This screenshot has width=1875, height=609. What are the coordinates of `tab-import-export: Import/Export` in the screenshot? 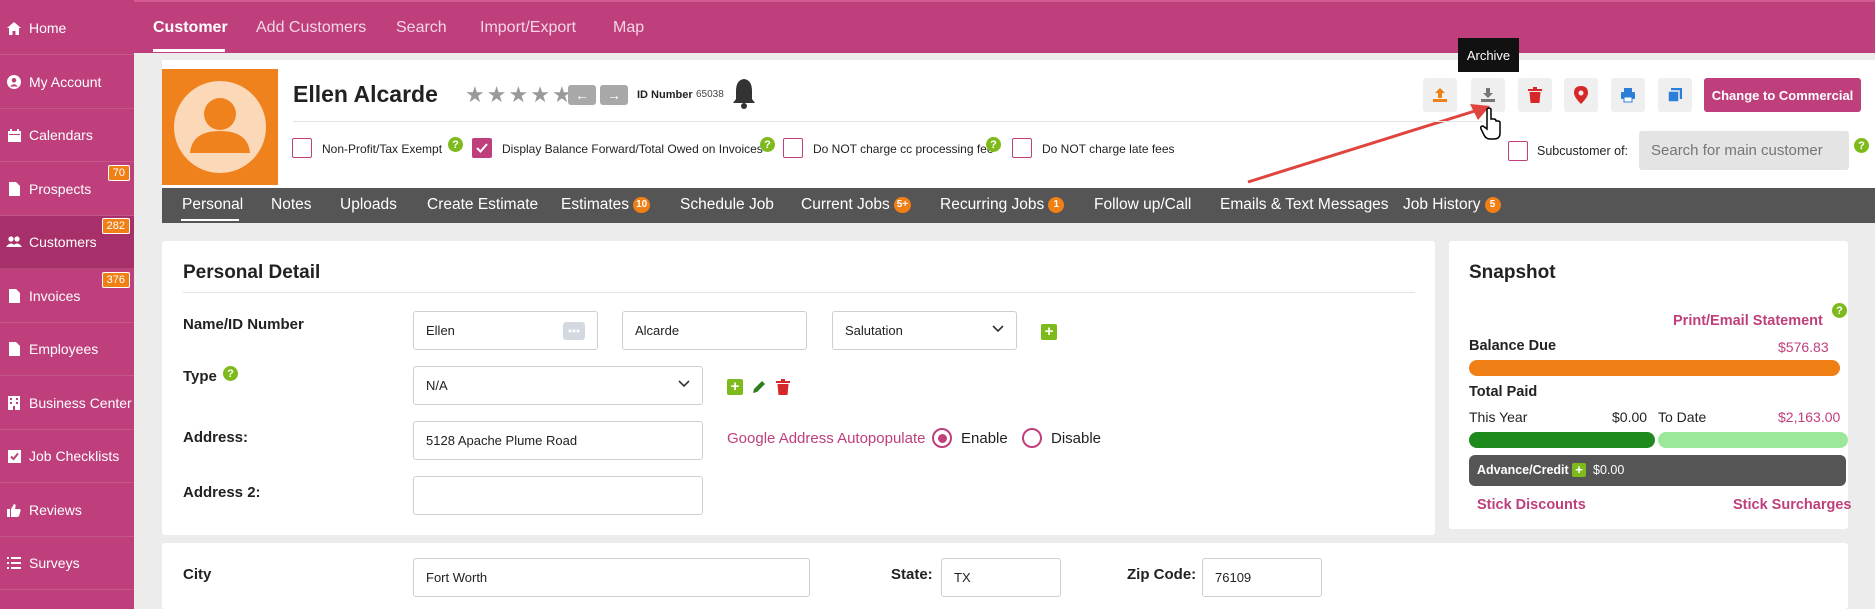 It's located at (528, 28).